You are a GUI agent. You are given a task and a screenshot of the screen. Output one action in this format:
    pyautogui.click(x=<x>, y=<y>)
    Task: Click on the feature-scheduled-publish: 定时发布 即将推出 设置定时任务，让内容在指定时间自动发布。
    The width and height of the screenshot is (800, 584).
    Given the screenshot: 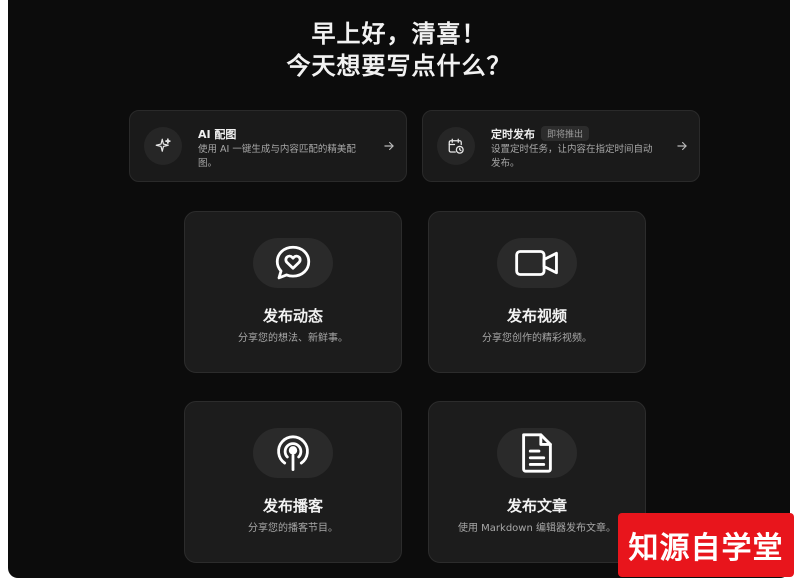 What is the action you would take?
    pyautogui.click(x=561, y=146)
    